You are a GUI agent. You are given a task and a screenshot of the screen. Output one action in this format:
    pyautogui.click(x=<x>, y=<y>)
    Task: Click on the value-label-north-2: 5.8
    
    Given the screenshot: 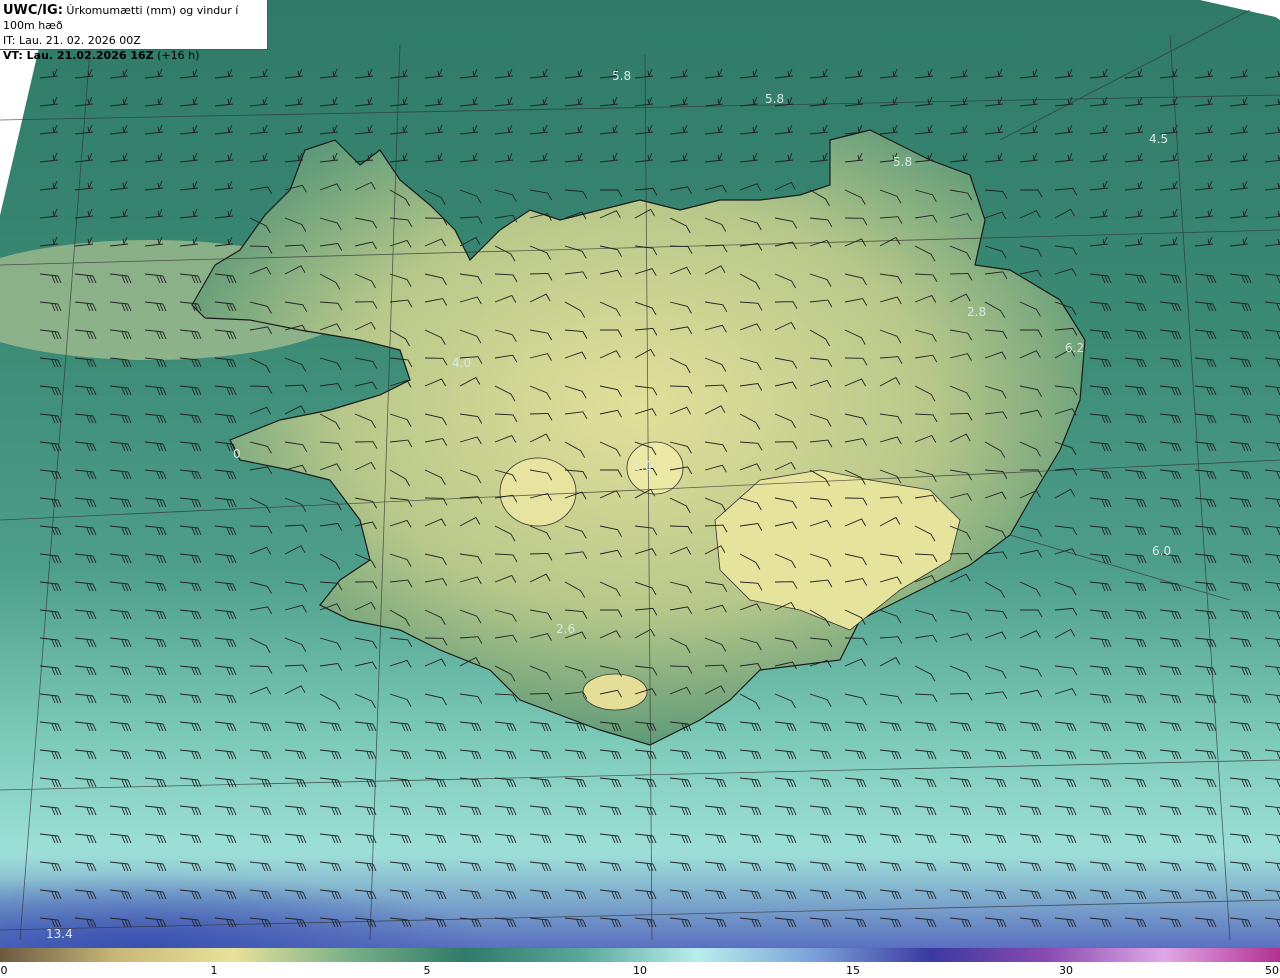 What is the action you would take?
    pyautogui.click(x=774, y=99)
    